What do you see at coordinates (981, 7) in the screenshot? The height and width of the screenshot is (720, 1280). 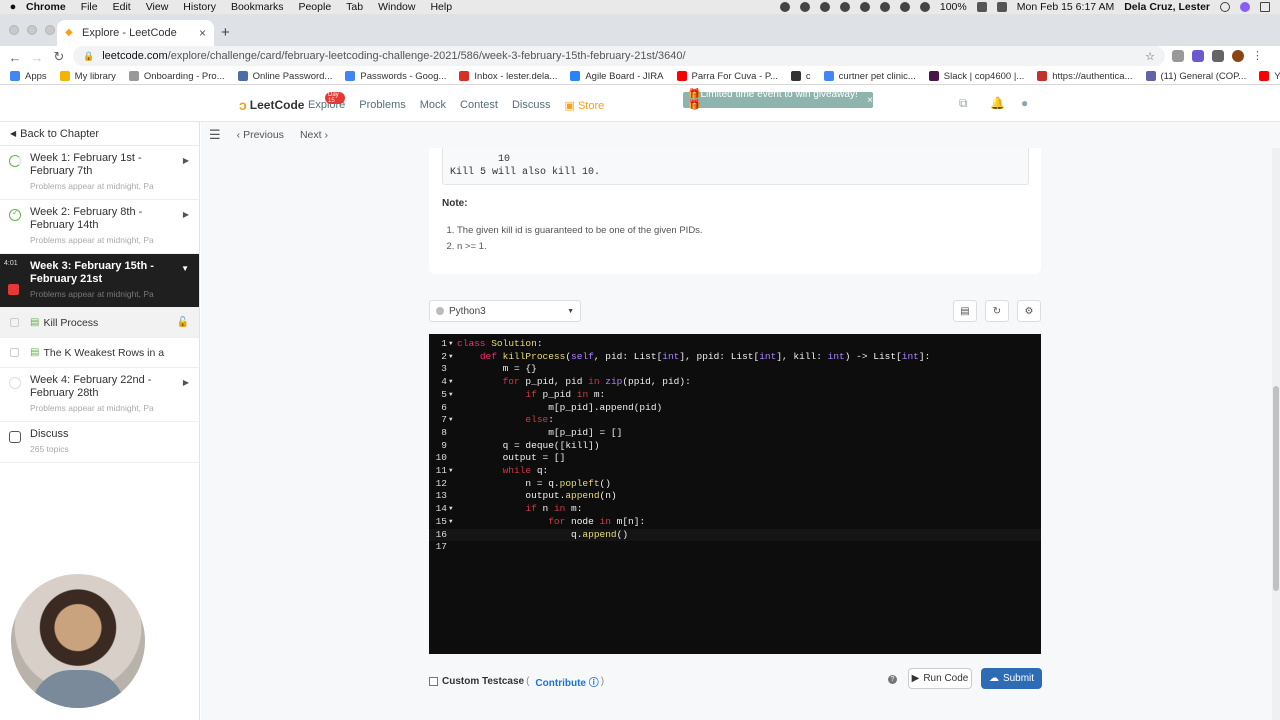 I see `battery-icon` at bounding box center [981, 7].